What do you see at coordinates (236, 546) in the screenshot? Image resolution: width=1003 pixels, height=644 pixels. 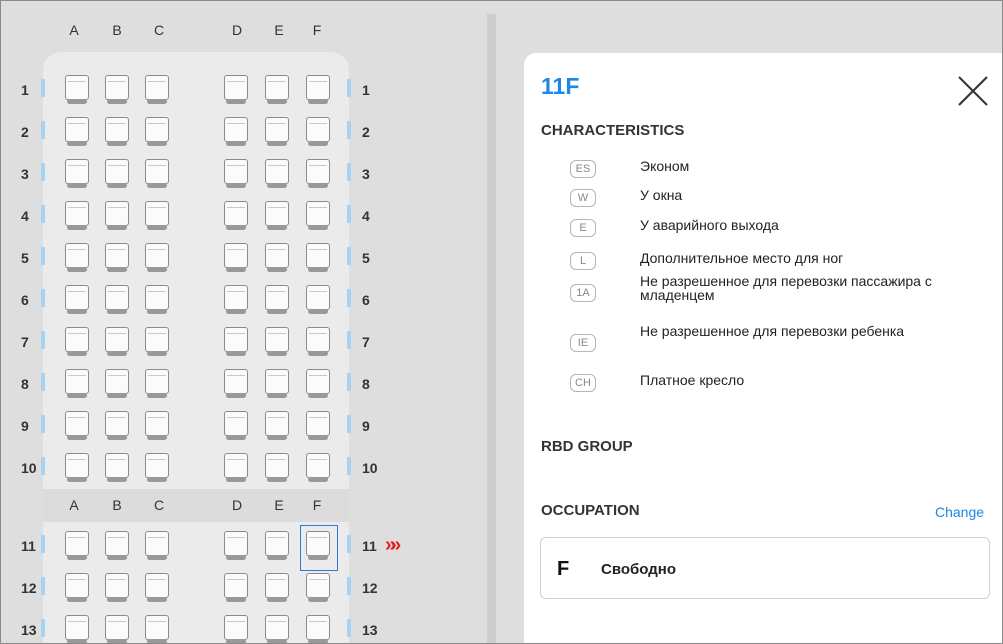 I see `seat-11d` at bounding box center [236, 546].